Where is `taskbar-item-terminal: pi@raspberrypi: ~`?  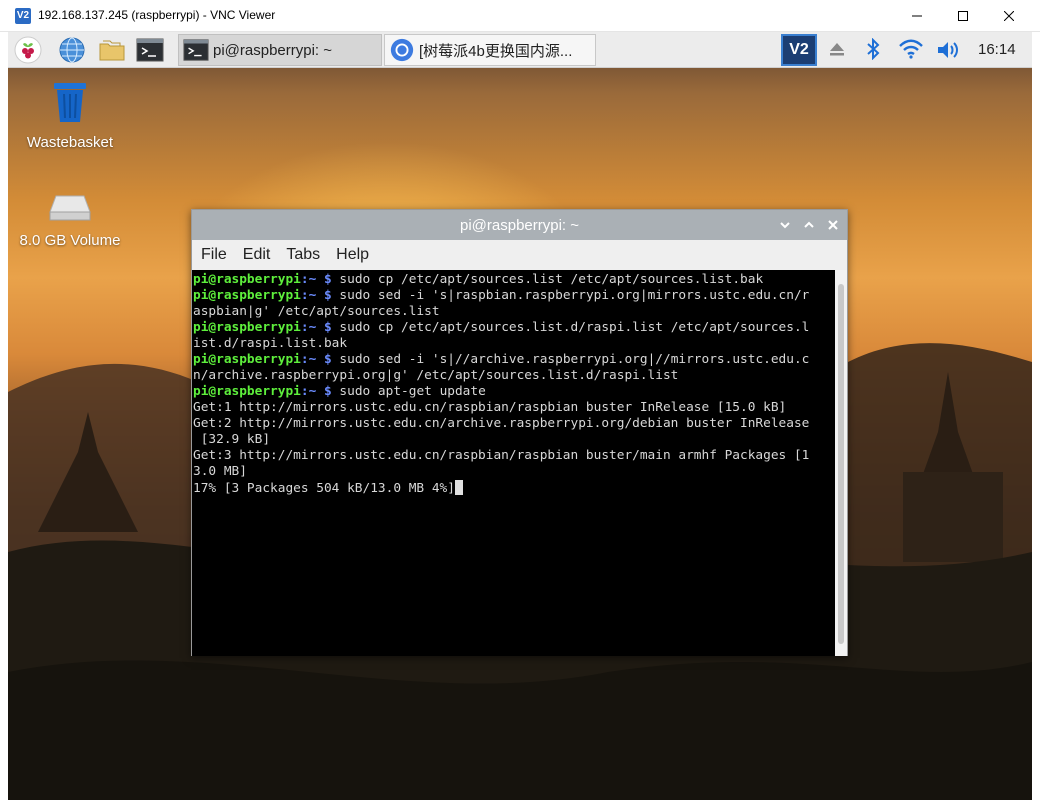
taskbar-item-terminal: pi@raspberrypi: ~ is located at coordinates (280, 50).